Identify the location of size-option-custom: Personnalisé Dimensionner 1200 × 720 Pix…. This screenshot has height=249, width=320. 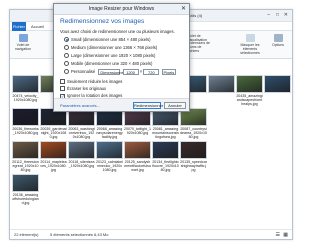
(120, 72).